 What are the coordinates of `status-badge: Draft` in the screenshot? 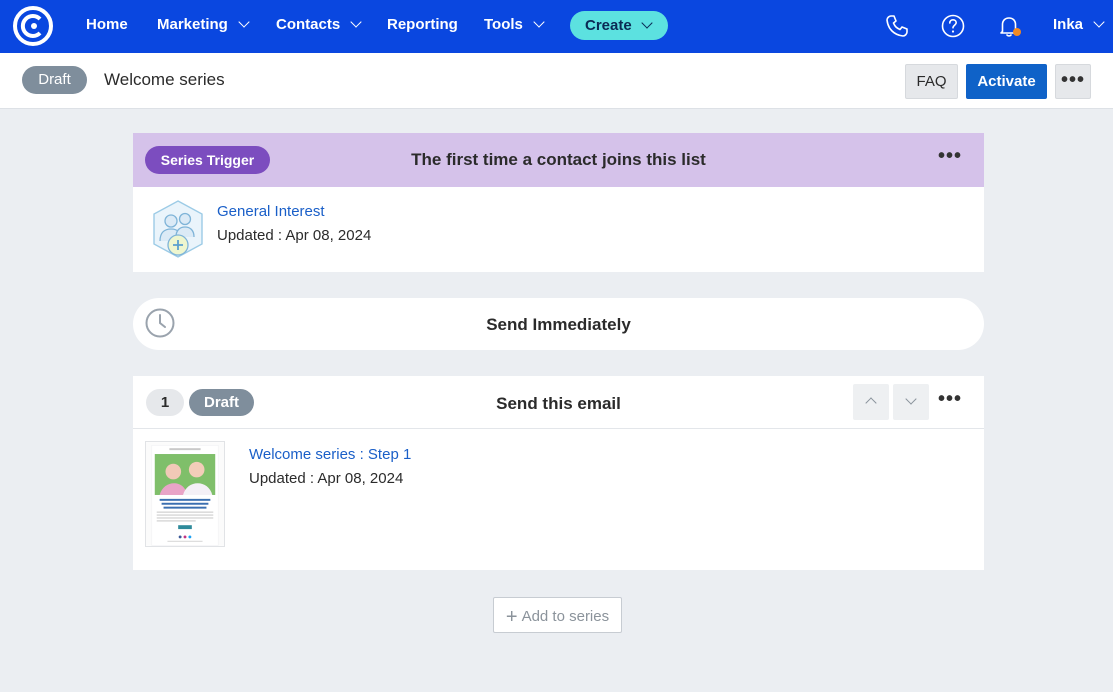 It's located at (54, 80).